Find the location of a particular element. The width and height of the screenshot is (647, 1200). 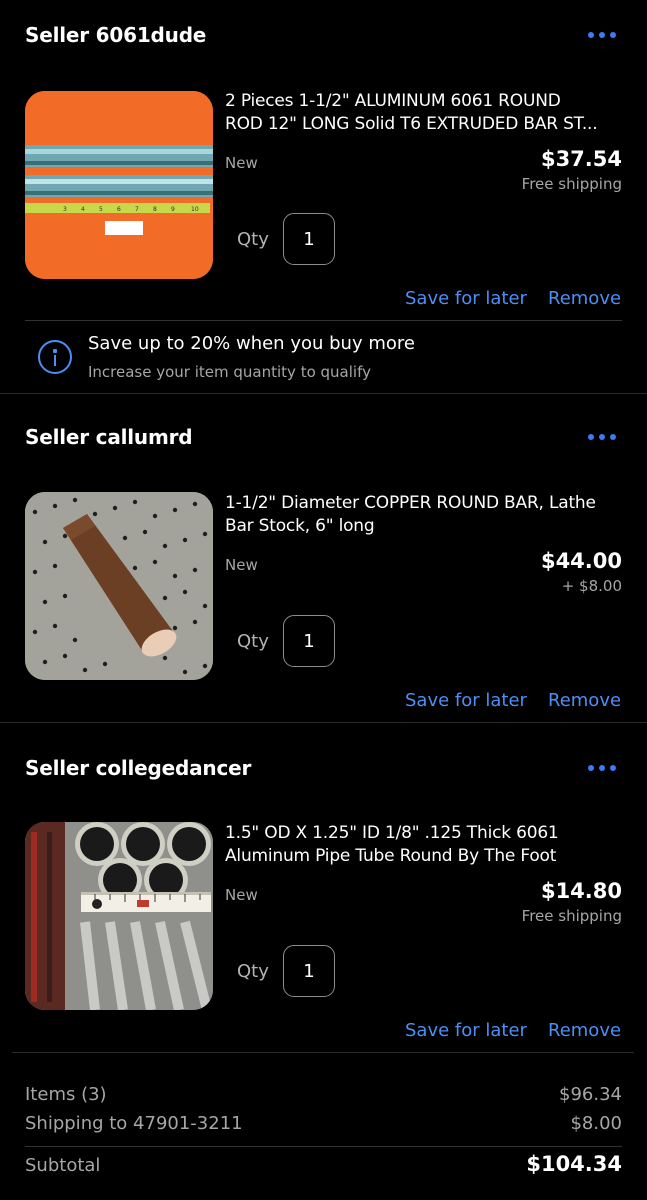

seller-name: Seller collegedancer is located at coordinates (138, 768).